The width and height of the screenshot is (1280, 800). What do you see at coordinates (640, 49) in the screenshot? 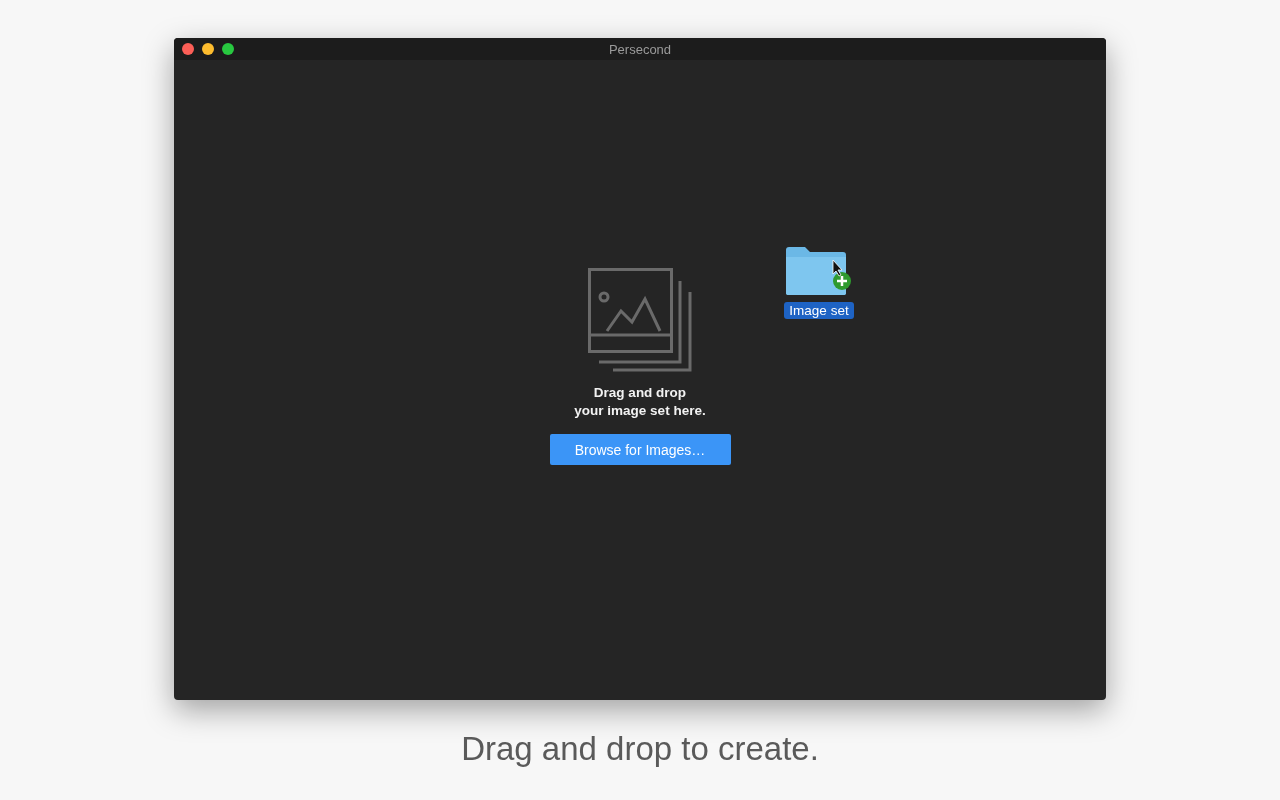
I see `window-title: Persecond` at bounding box center [640, 49].